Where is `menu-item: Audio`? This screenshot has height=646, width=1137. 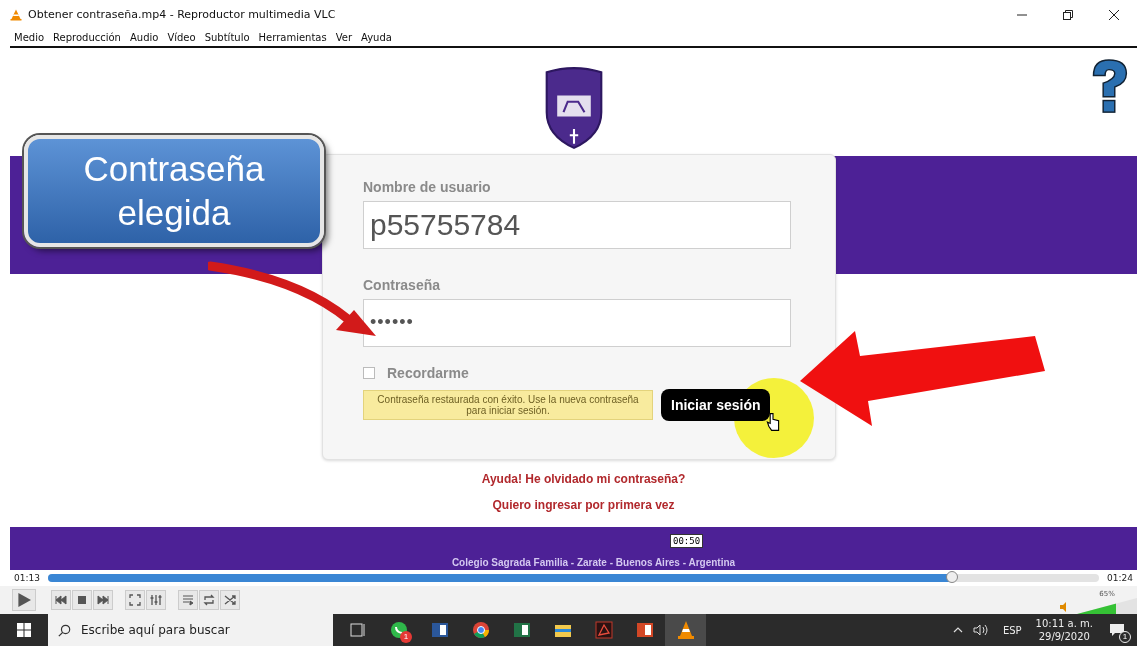 menu-item: Audio is located at coordinates (144, 38).